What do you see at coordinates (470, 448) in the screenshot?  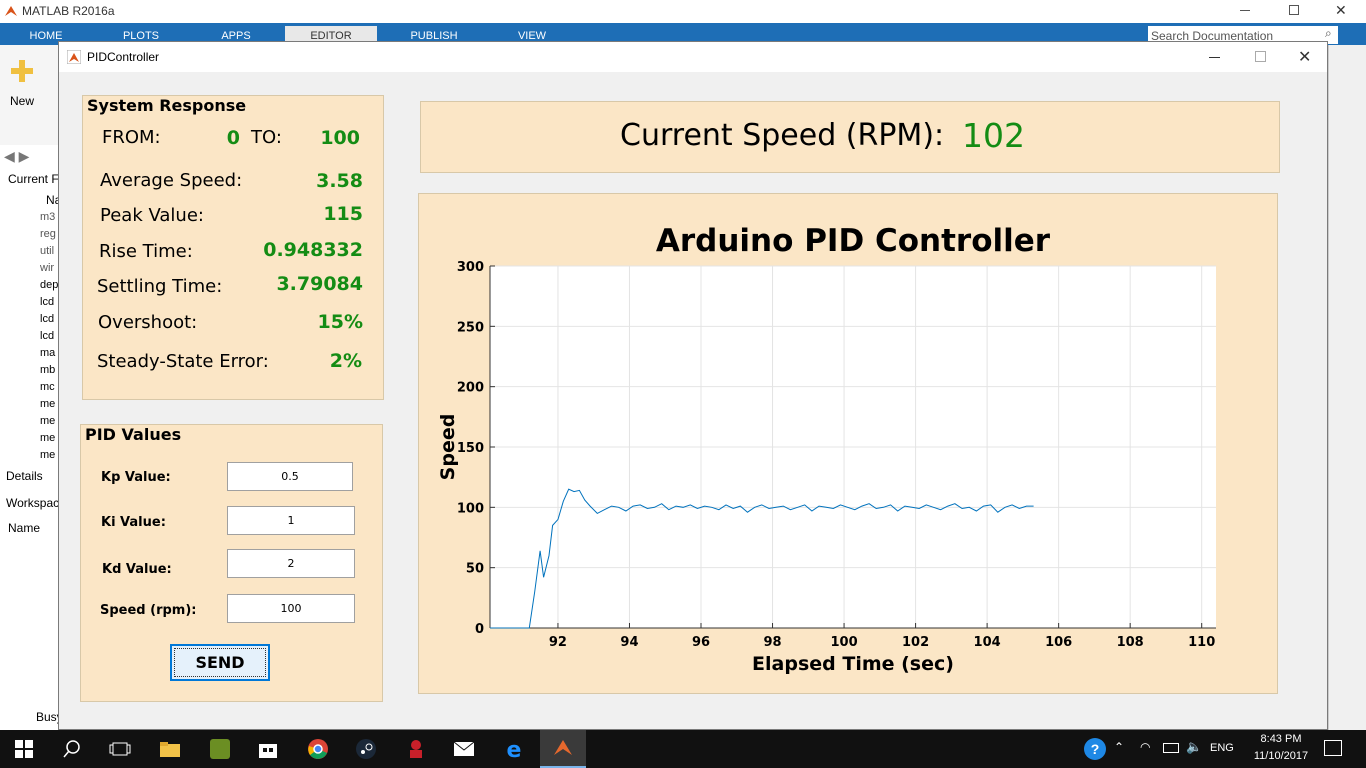 I see `y-tick-label: 150` at bounding box center [470, 448].